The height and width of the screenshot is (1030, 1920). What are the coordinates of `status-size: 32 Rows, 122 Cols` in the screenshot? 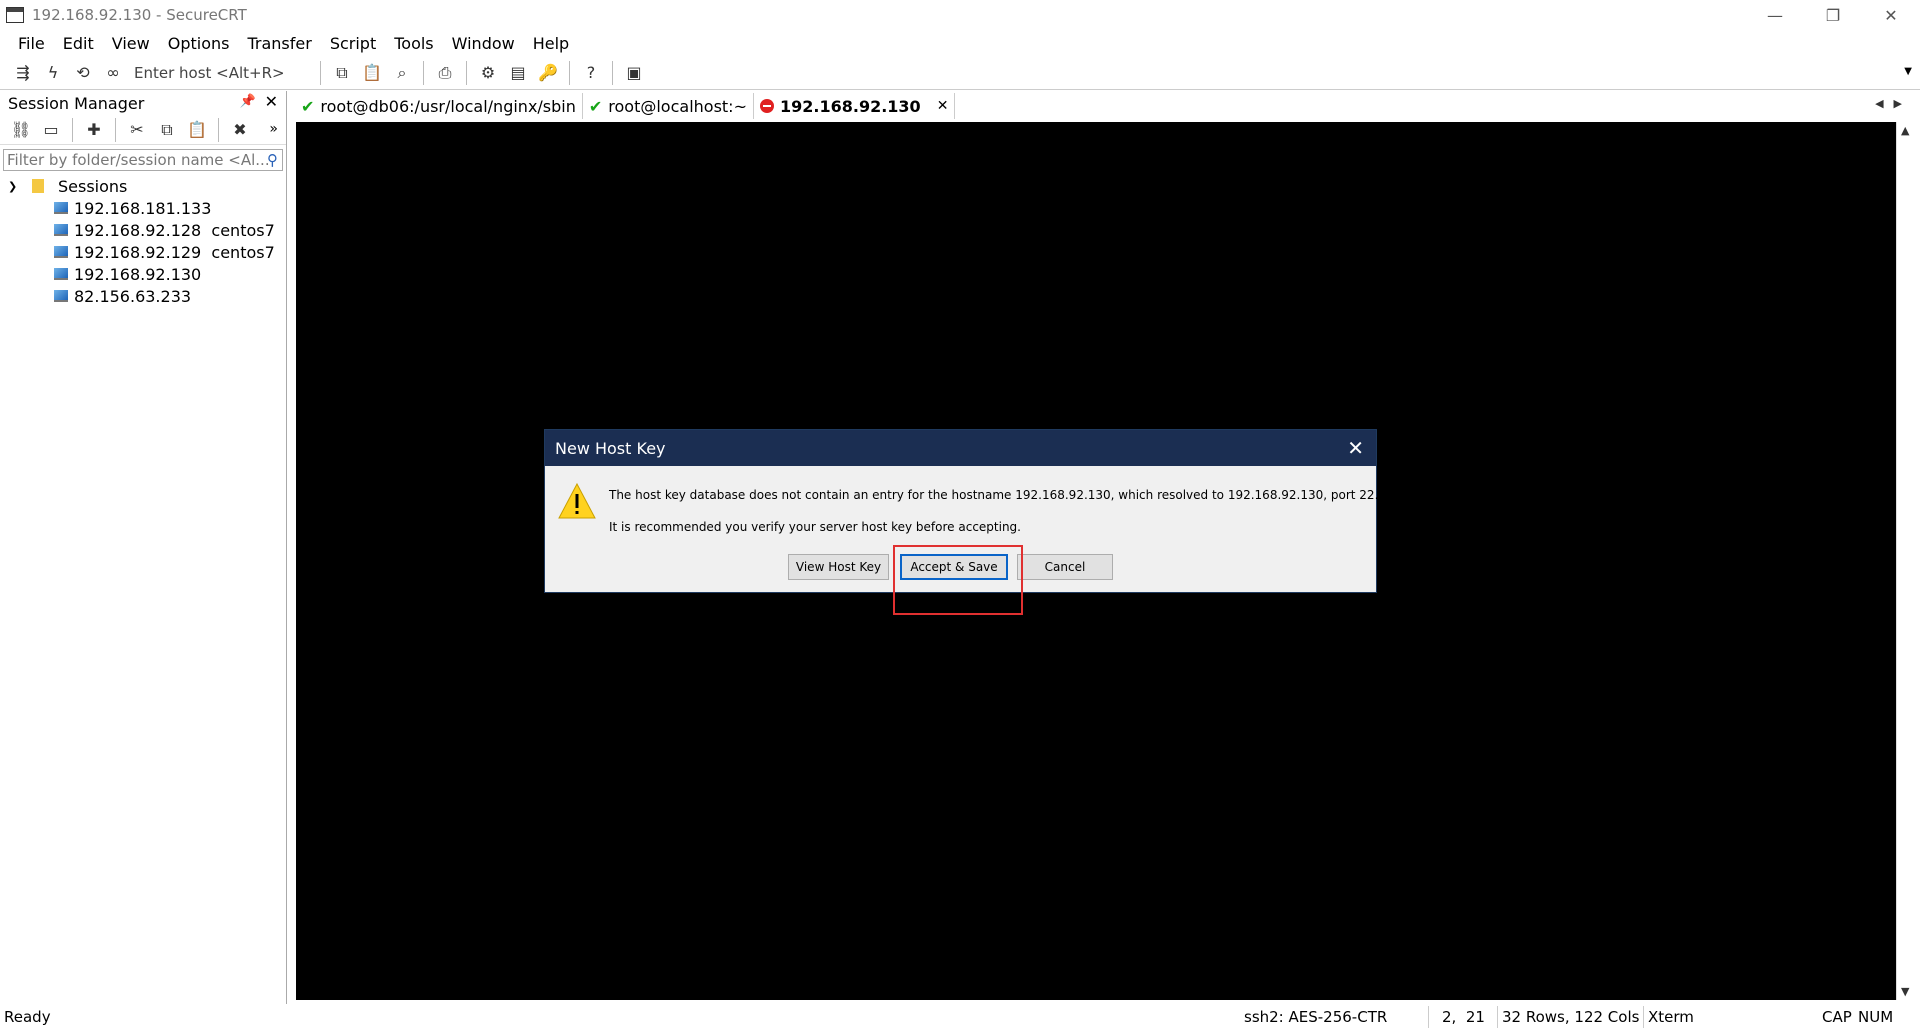 It's located at (1571, 1017).